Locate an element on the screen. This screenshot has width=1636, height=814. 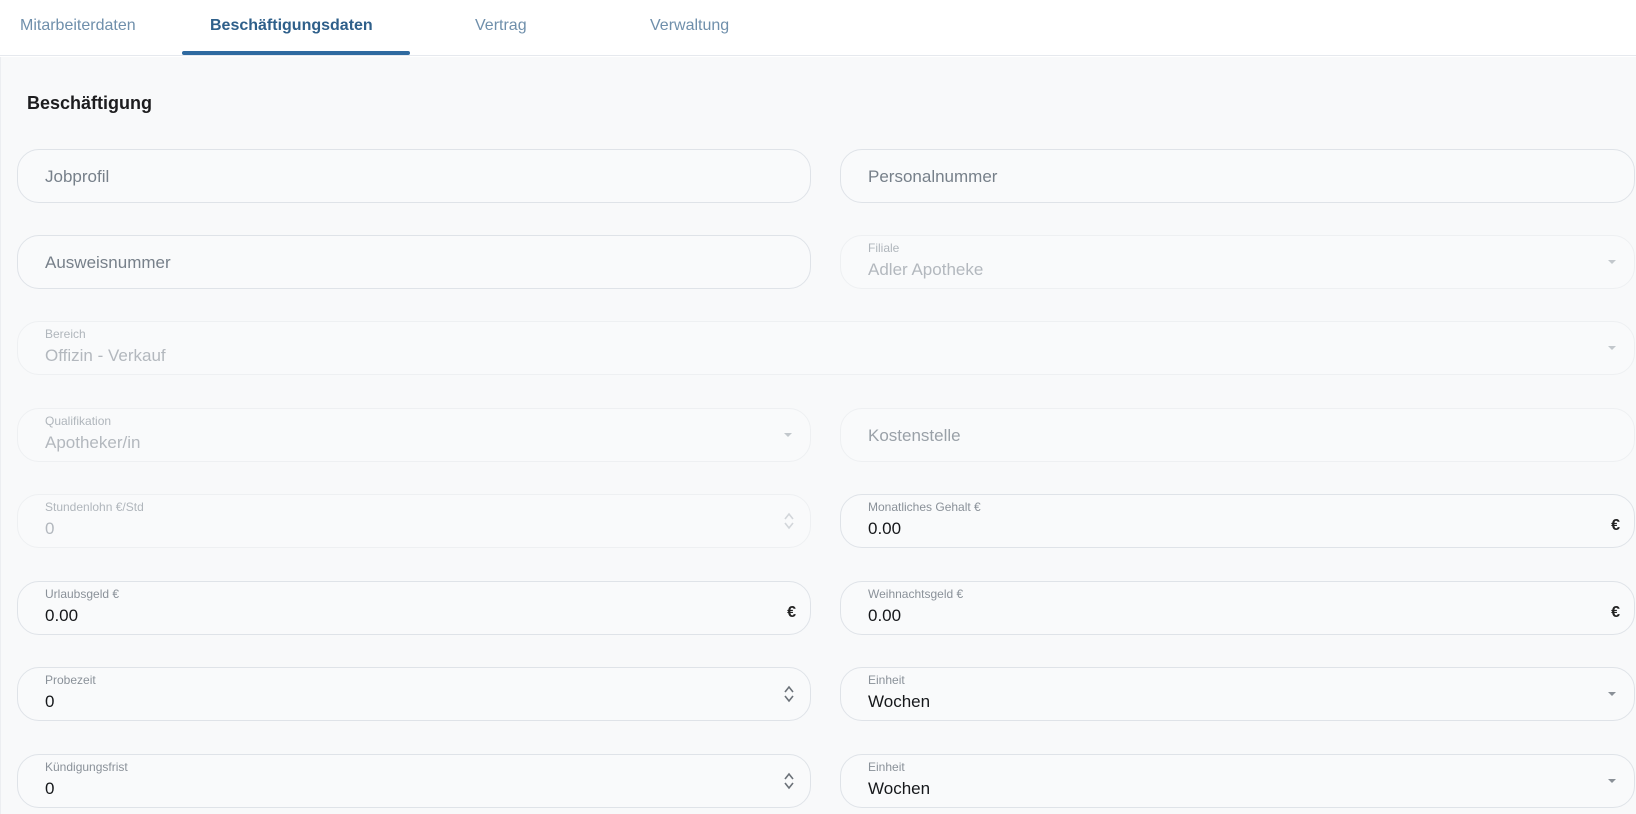
probezeit-einheit-select: Einheit Wochen is located at coordinates (1237, 694).